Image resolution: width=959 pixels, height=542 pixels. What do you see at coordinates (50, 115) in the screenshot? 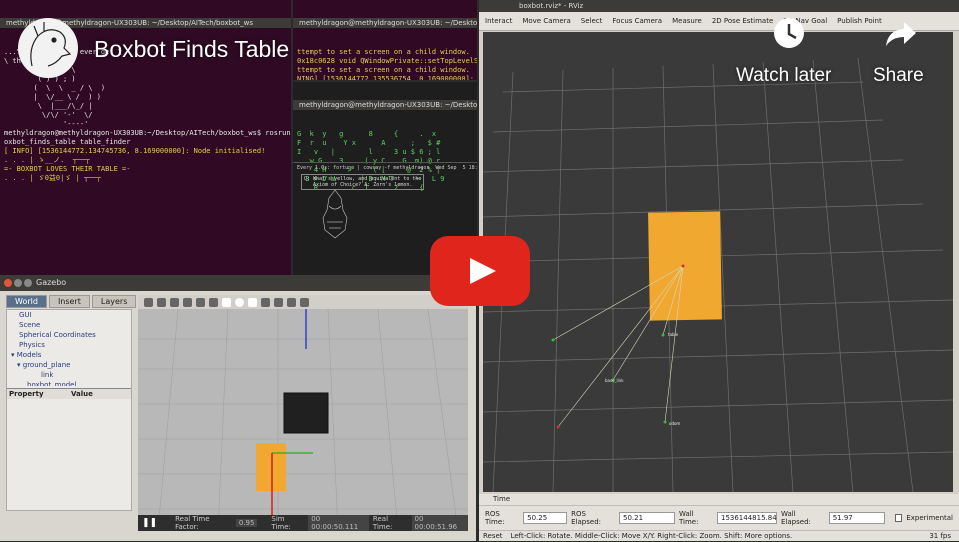
I see `terminal-line: \/\/ '-' \/` at bounding box center [50, 115].